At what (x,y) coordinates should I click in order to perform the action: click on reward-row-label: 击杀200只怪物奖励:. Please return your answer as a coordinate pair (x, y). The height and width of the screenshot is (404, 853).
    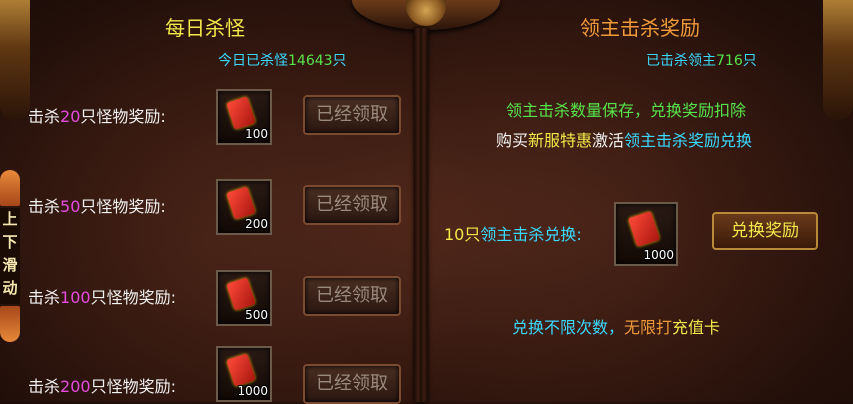
    Looking at the image, I should click on (102, 386).